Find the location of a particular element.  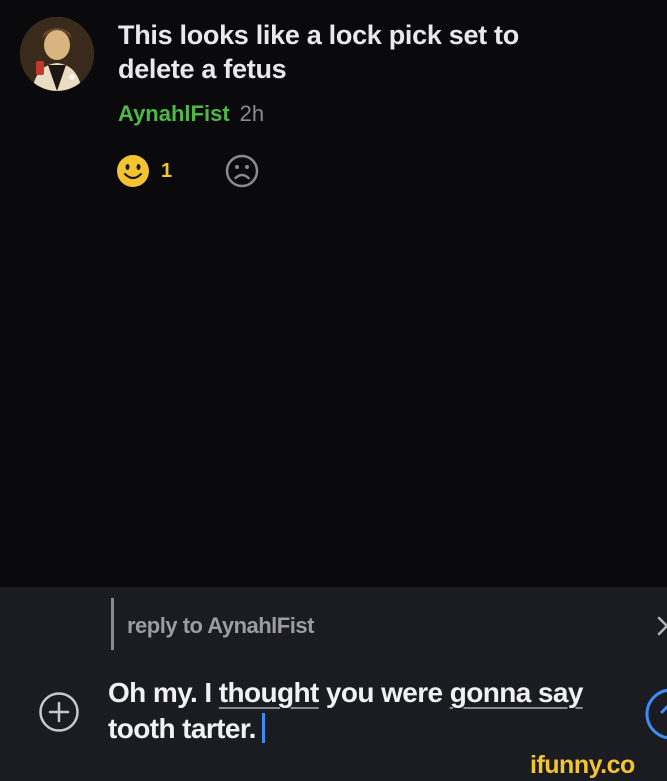

username-link: AynahlFist is located at coordinates (174, 113).